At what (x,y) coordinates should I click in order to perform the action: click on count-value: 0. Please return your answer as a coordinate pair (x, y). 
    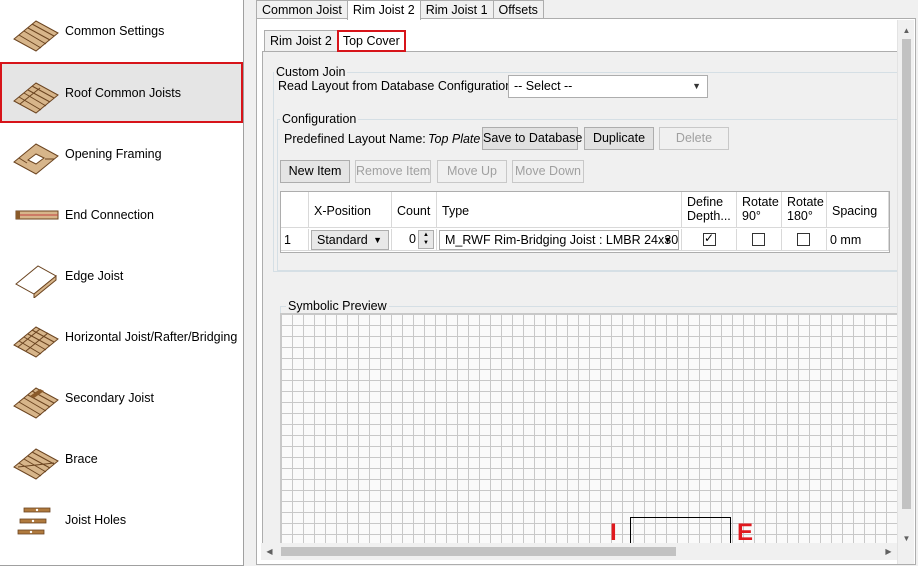
    Looking at the image, I should click on (412, 239).